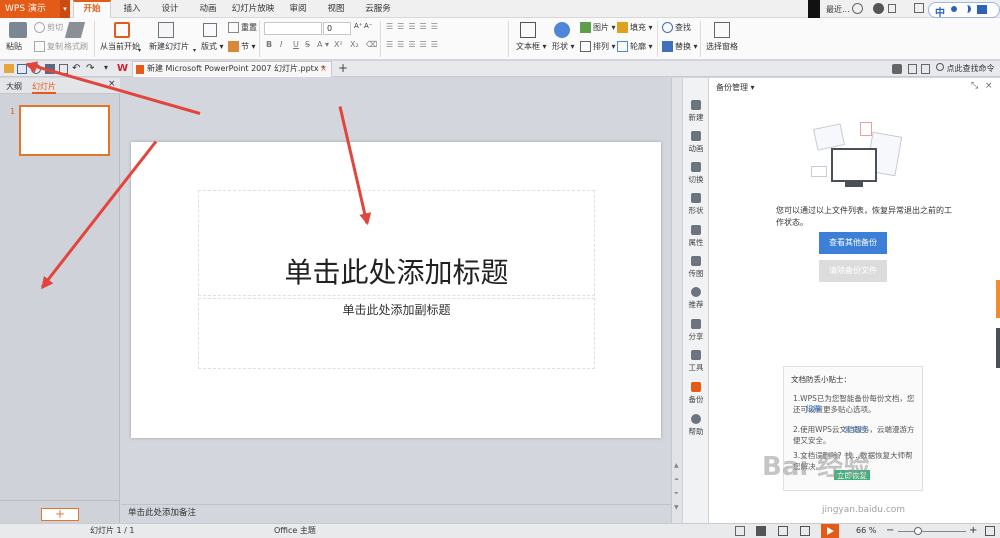  Describe the element at coordinates (414, 26) in the screenshot. I see `list-buttons: ☰☰☰☰☰` at that location.